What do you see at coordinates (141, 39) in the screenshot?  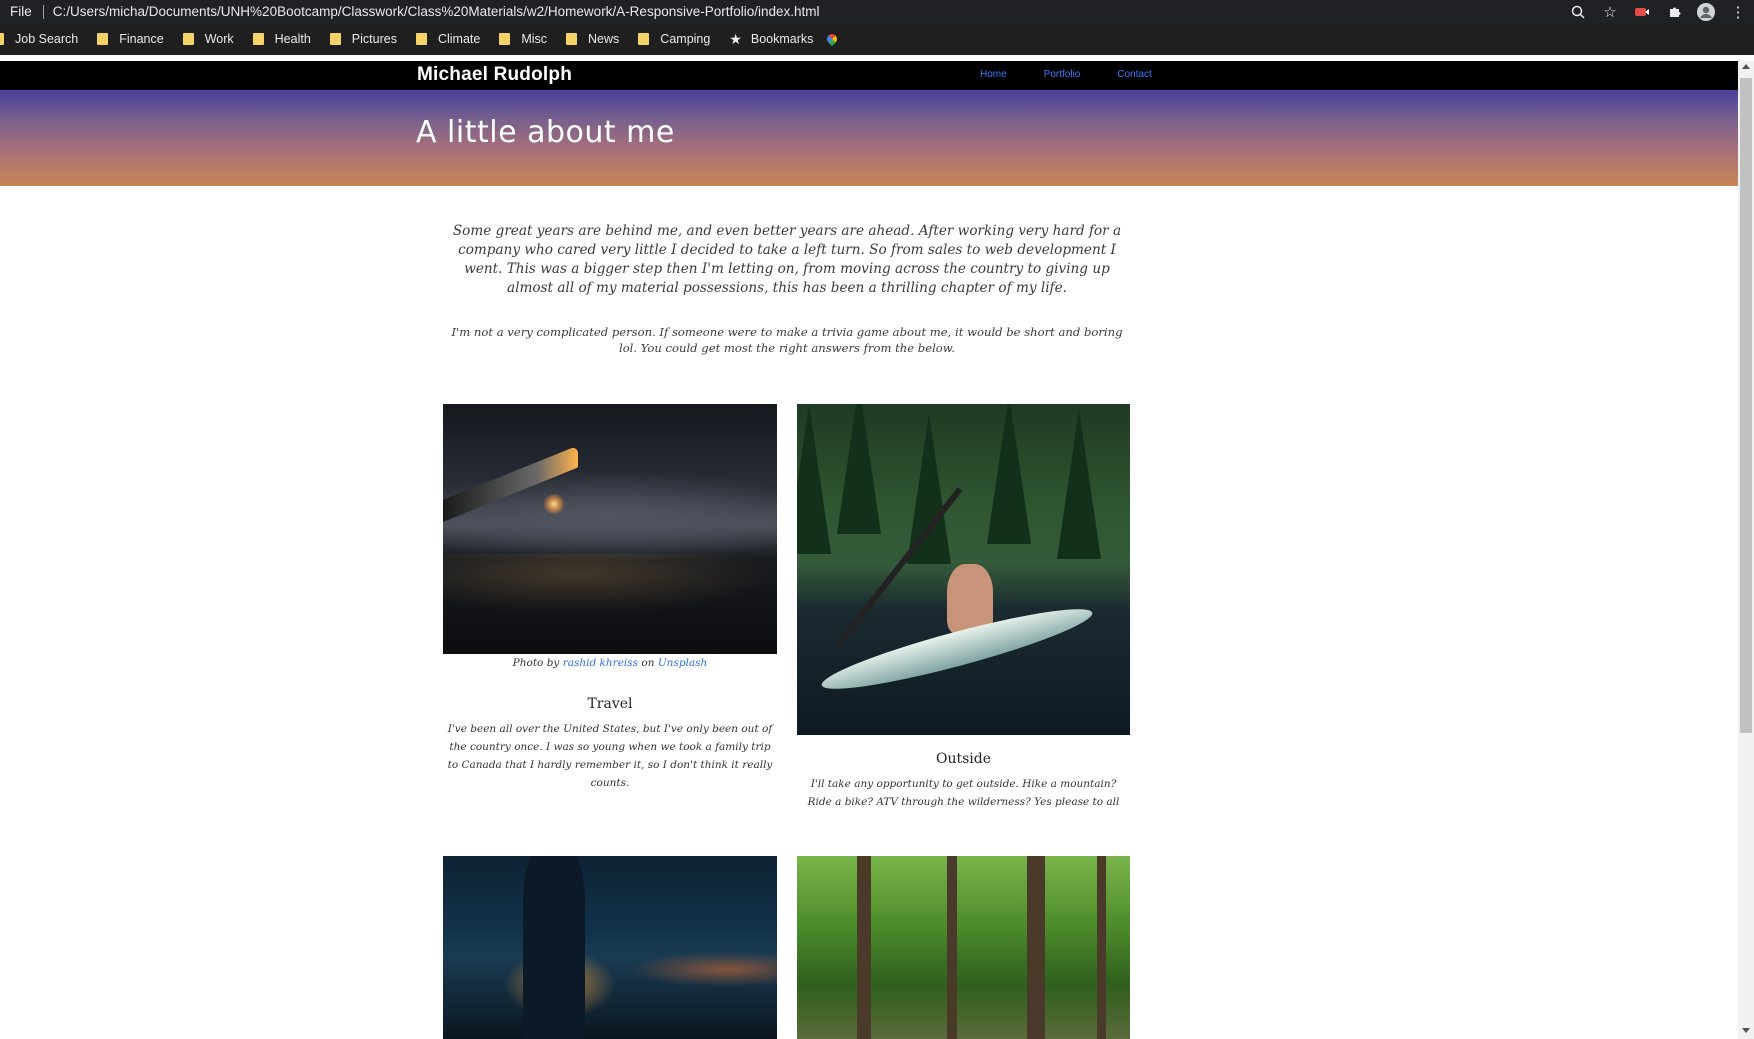 I see `bookmark-label: Finance` at bounding box center [141, 39].